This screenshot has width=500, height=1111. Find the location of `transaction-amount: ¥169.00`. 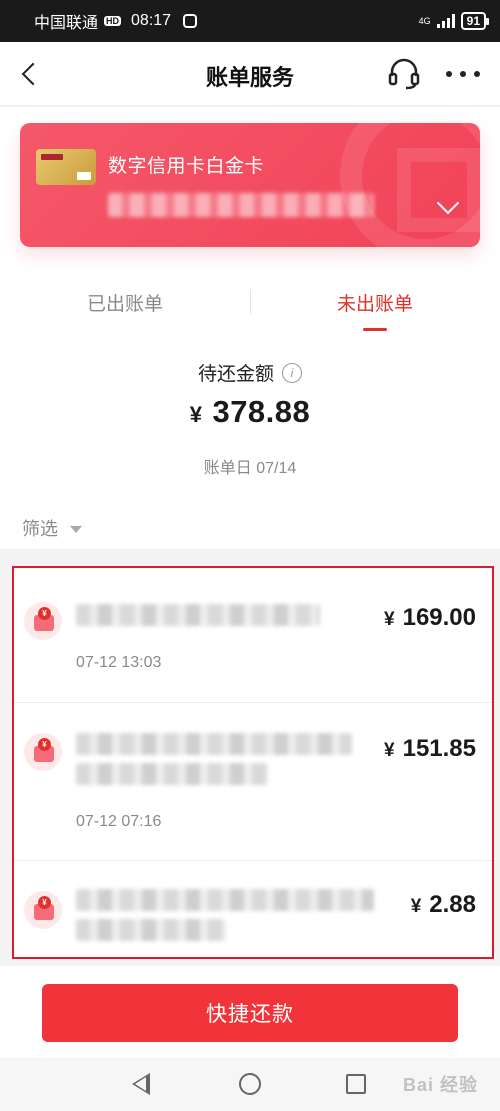

transaction-amount: ¥169.00 is located at coordinates (430, 618).